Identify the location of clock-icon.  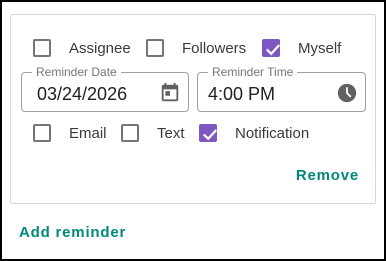
(347, 93).